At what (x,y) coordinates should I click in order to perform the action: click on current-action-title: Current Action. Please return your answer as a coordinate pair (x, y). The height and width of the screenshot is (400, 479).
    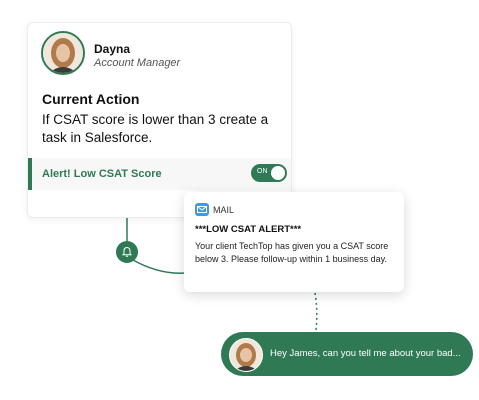
    Looking at the image, I should click on (91, 99).